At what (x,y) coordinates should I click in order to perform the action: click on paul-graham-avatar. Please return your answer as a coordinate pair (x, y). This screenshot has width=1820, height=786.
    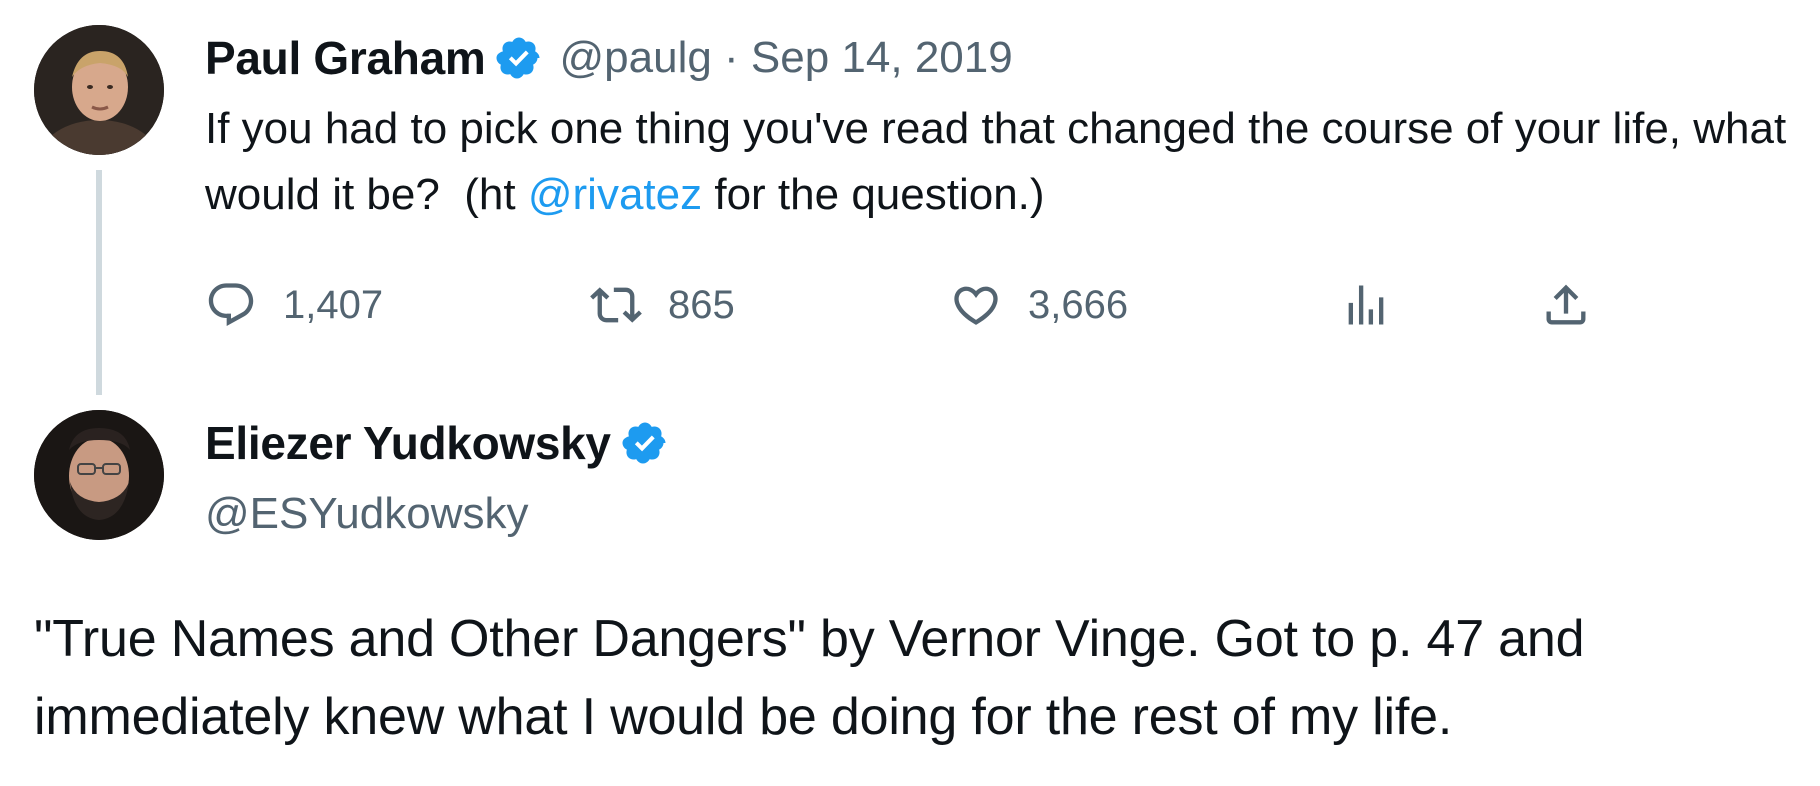
    Looking at the image, I should click on (99, 90).